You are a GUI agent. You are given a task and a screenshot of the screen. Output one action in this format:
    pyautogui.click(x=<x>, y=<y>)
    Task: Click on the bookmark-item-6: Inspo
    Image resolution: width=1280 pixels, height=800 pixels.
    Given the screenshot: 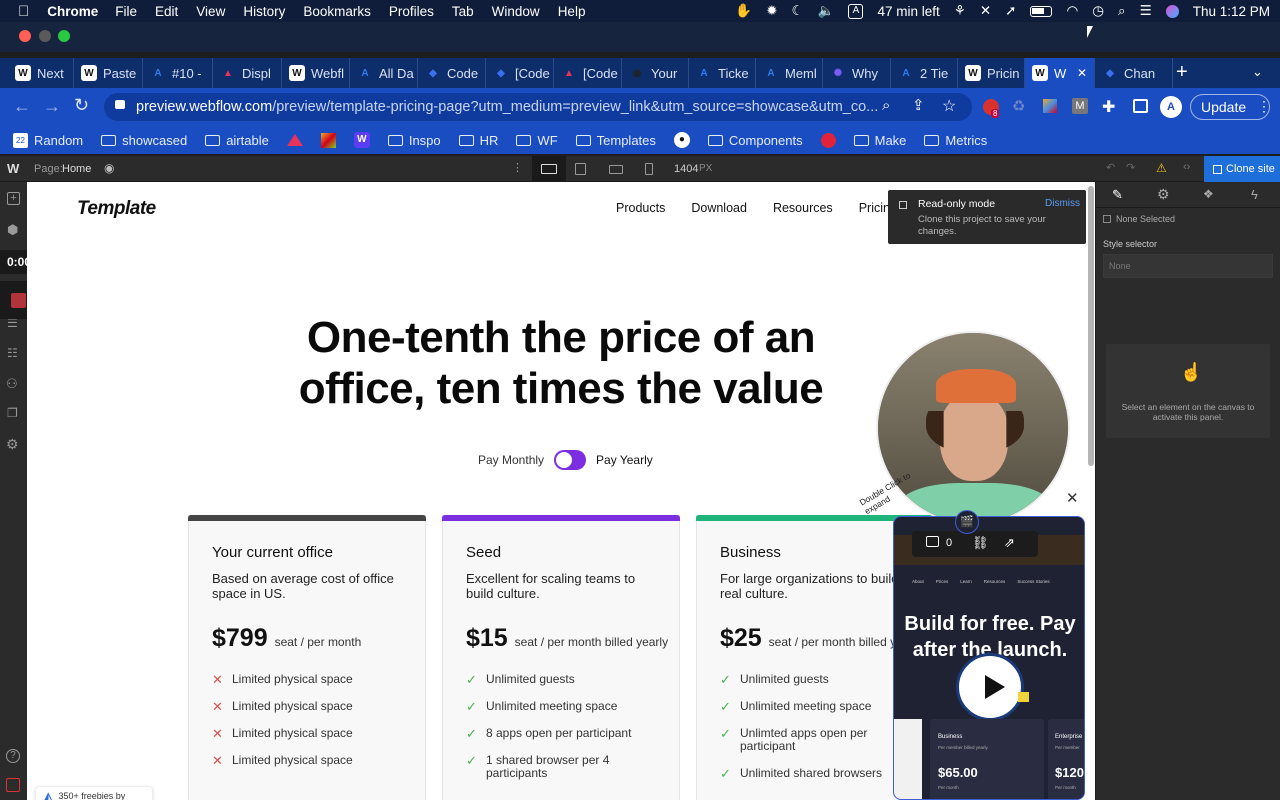 What is the action you would take?
    pyautogui.click(x=414, y=140)
    